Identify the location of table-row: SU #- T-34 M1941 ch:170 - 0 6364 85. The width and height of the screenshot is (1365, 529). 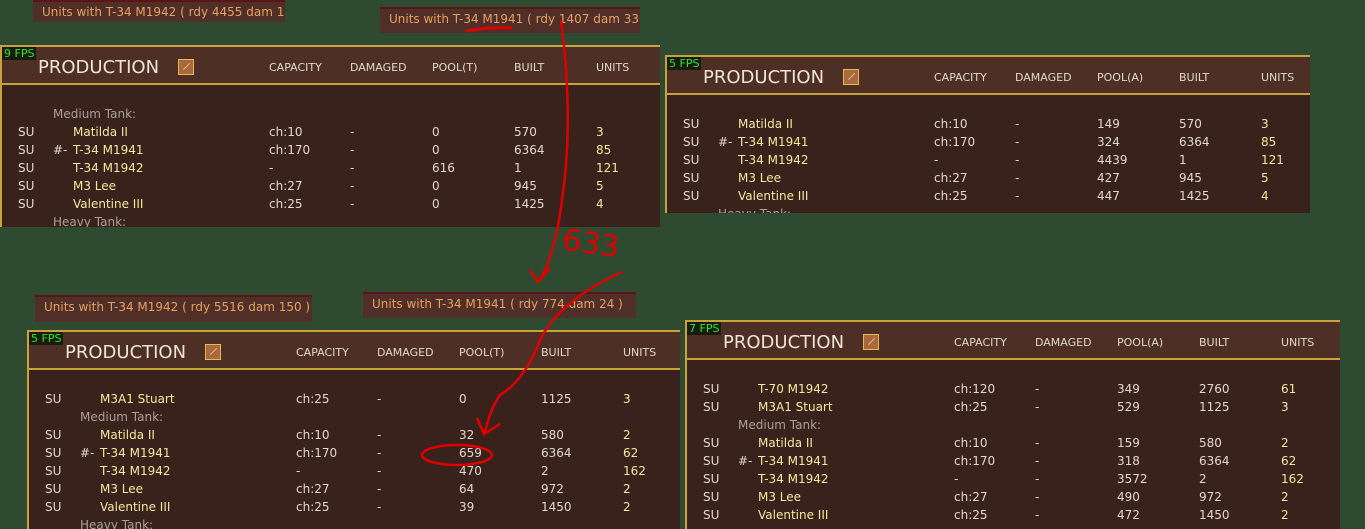
(331, 150).